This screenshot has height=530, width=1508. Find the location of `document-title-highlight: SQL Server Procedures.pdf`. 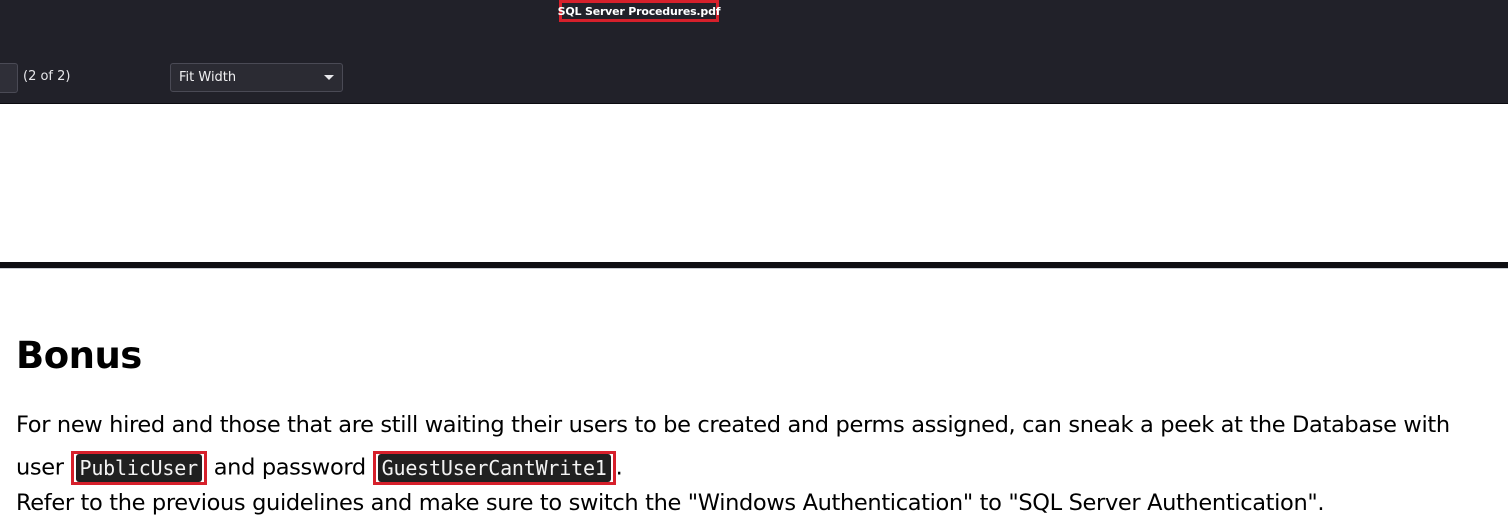

document-title-highlight: SQL Server Procedures.pdf is located at coordinates (639, 11).